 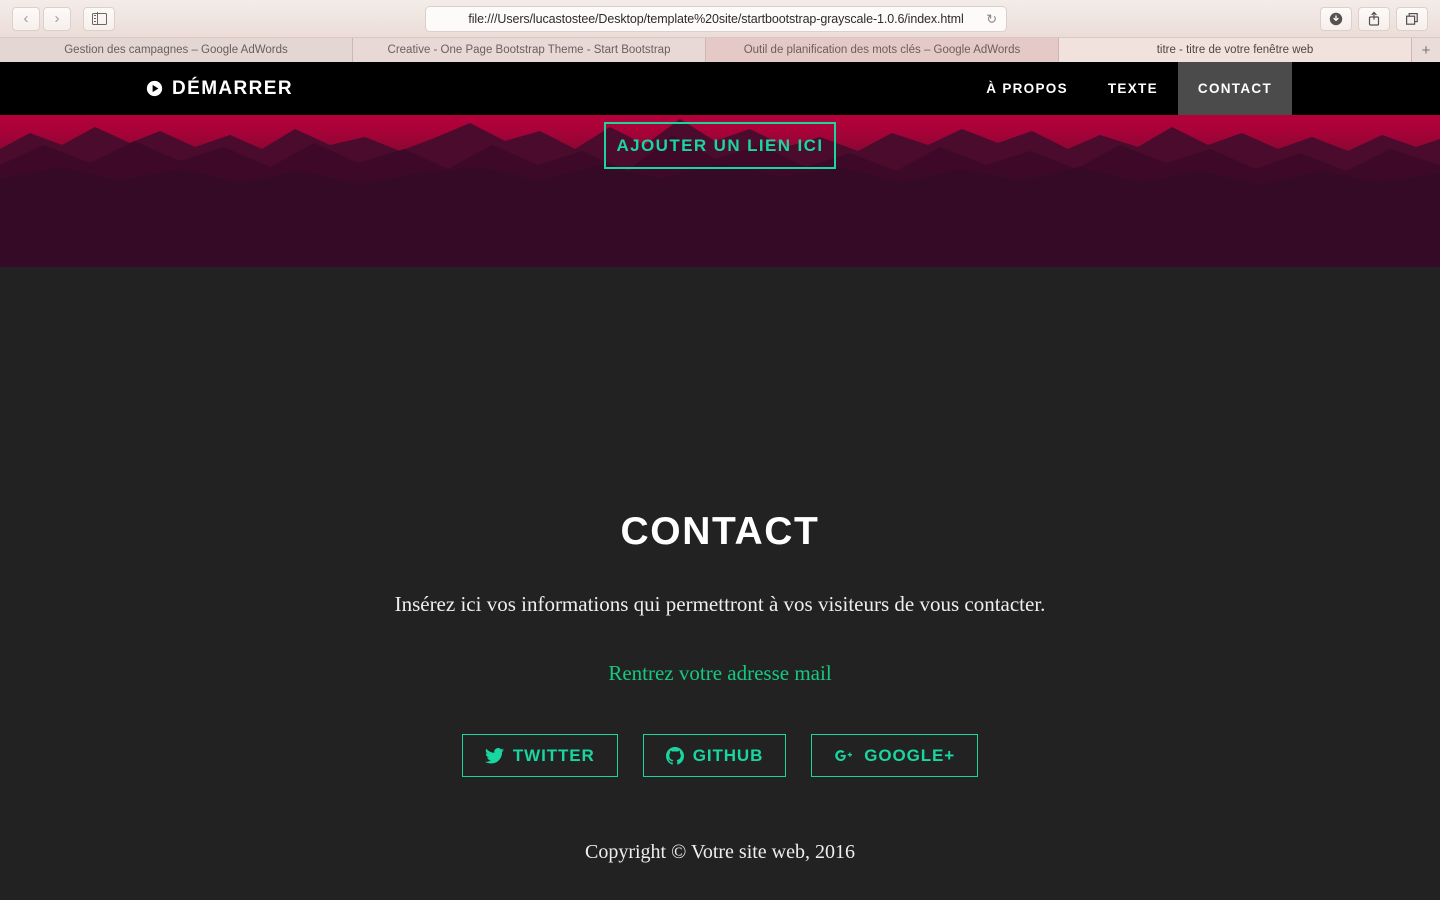 What do you see at coordinates (1234, 88) in the screenshot?
I see `nav-link-contact: CONTACT` at bounding box center [1234, 88].